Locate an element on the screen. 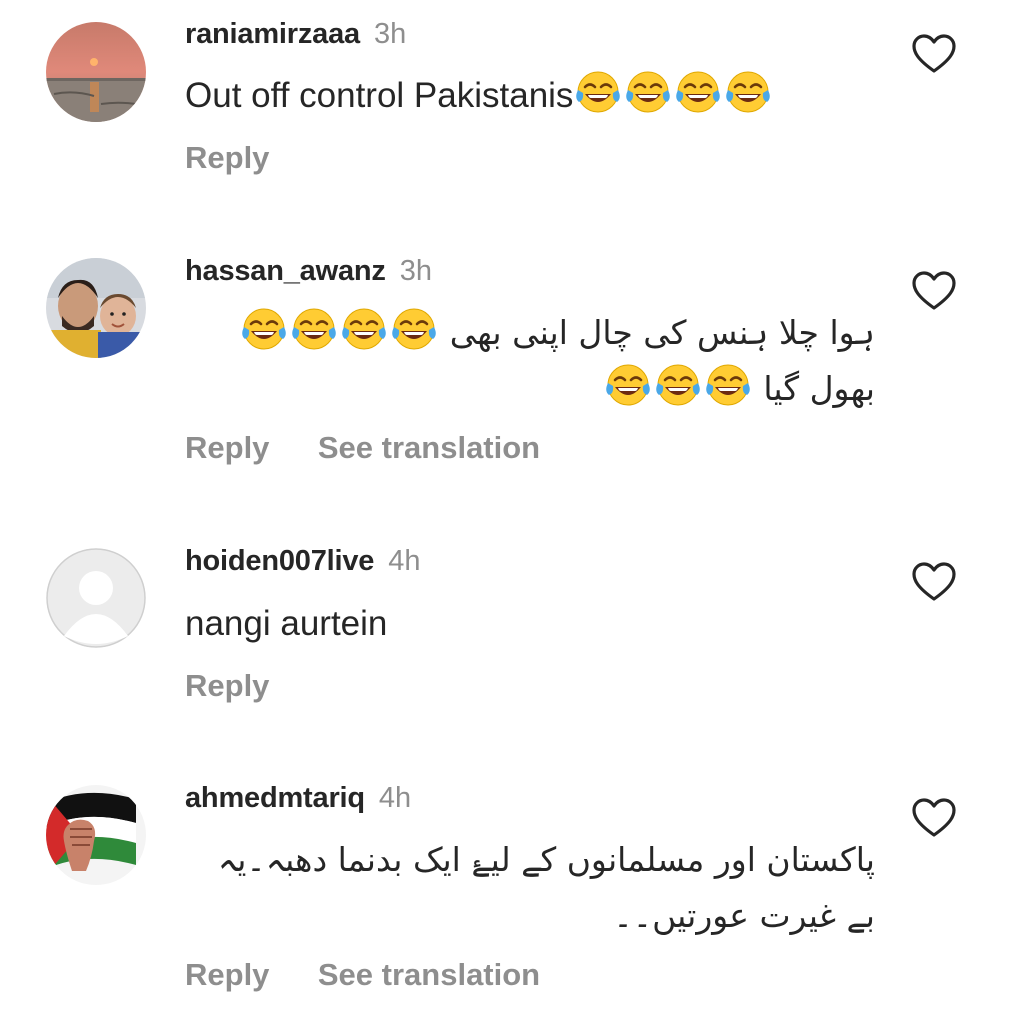 The height and width of the screenshot is (1024, 1018). sunset-avatar is located at coordinates (96, 72).